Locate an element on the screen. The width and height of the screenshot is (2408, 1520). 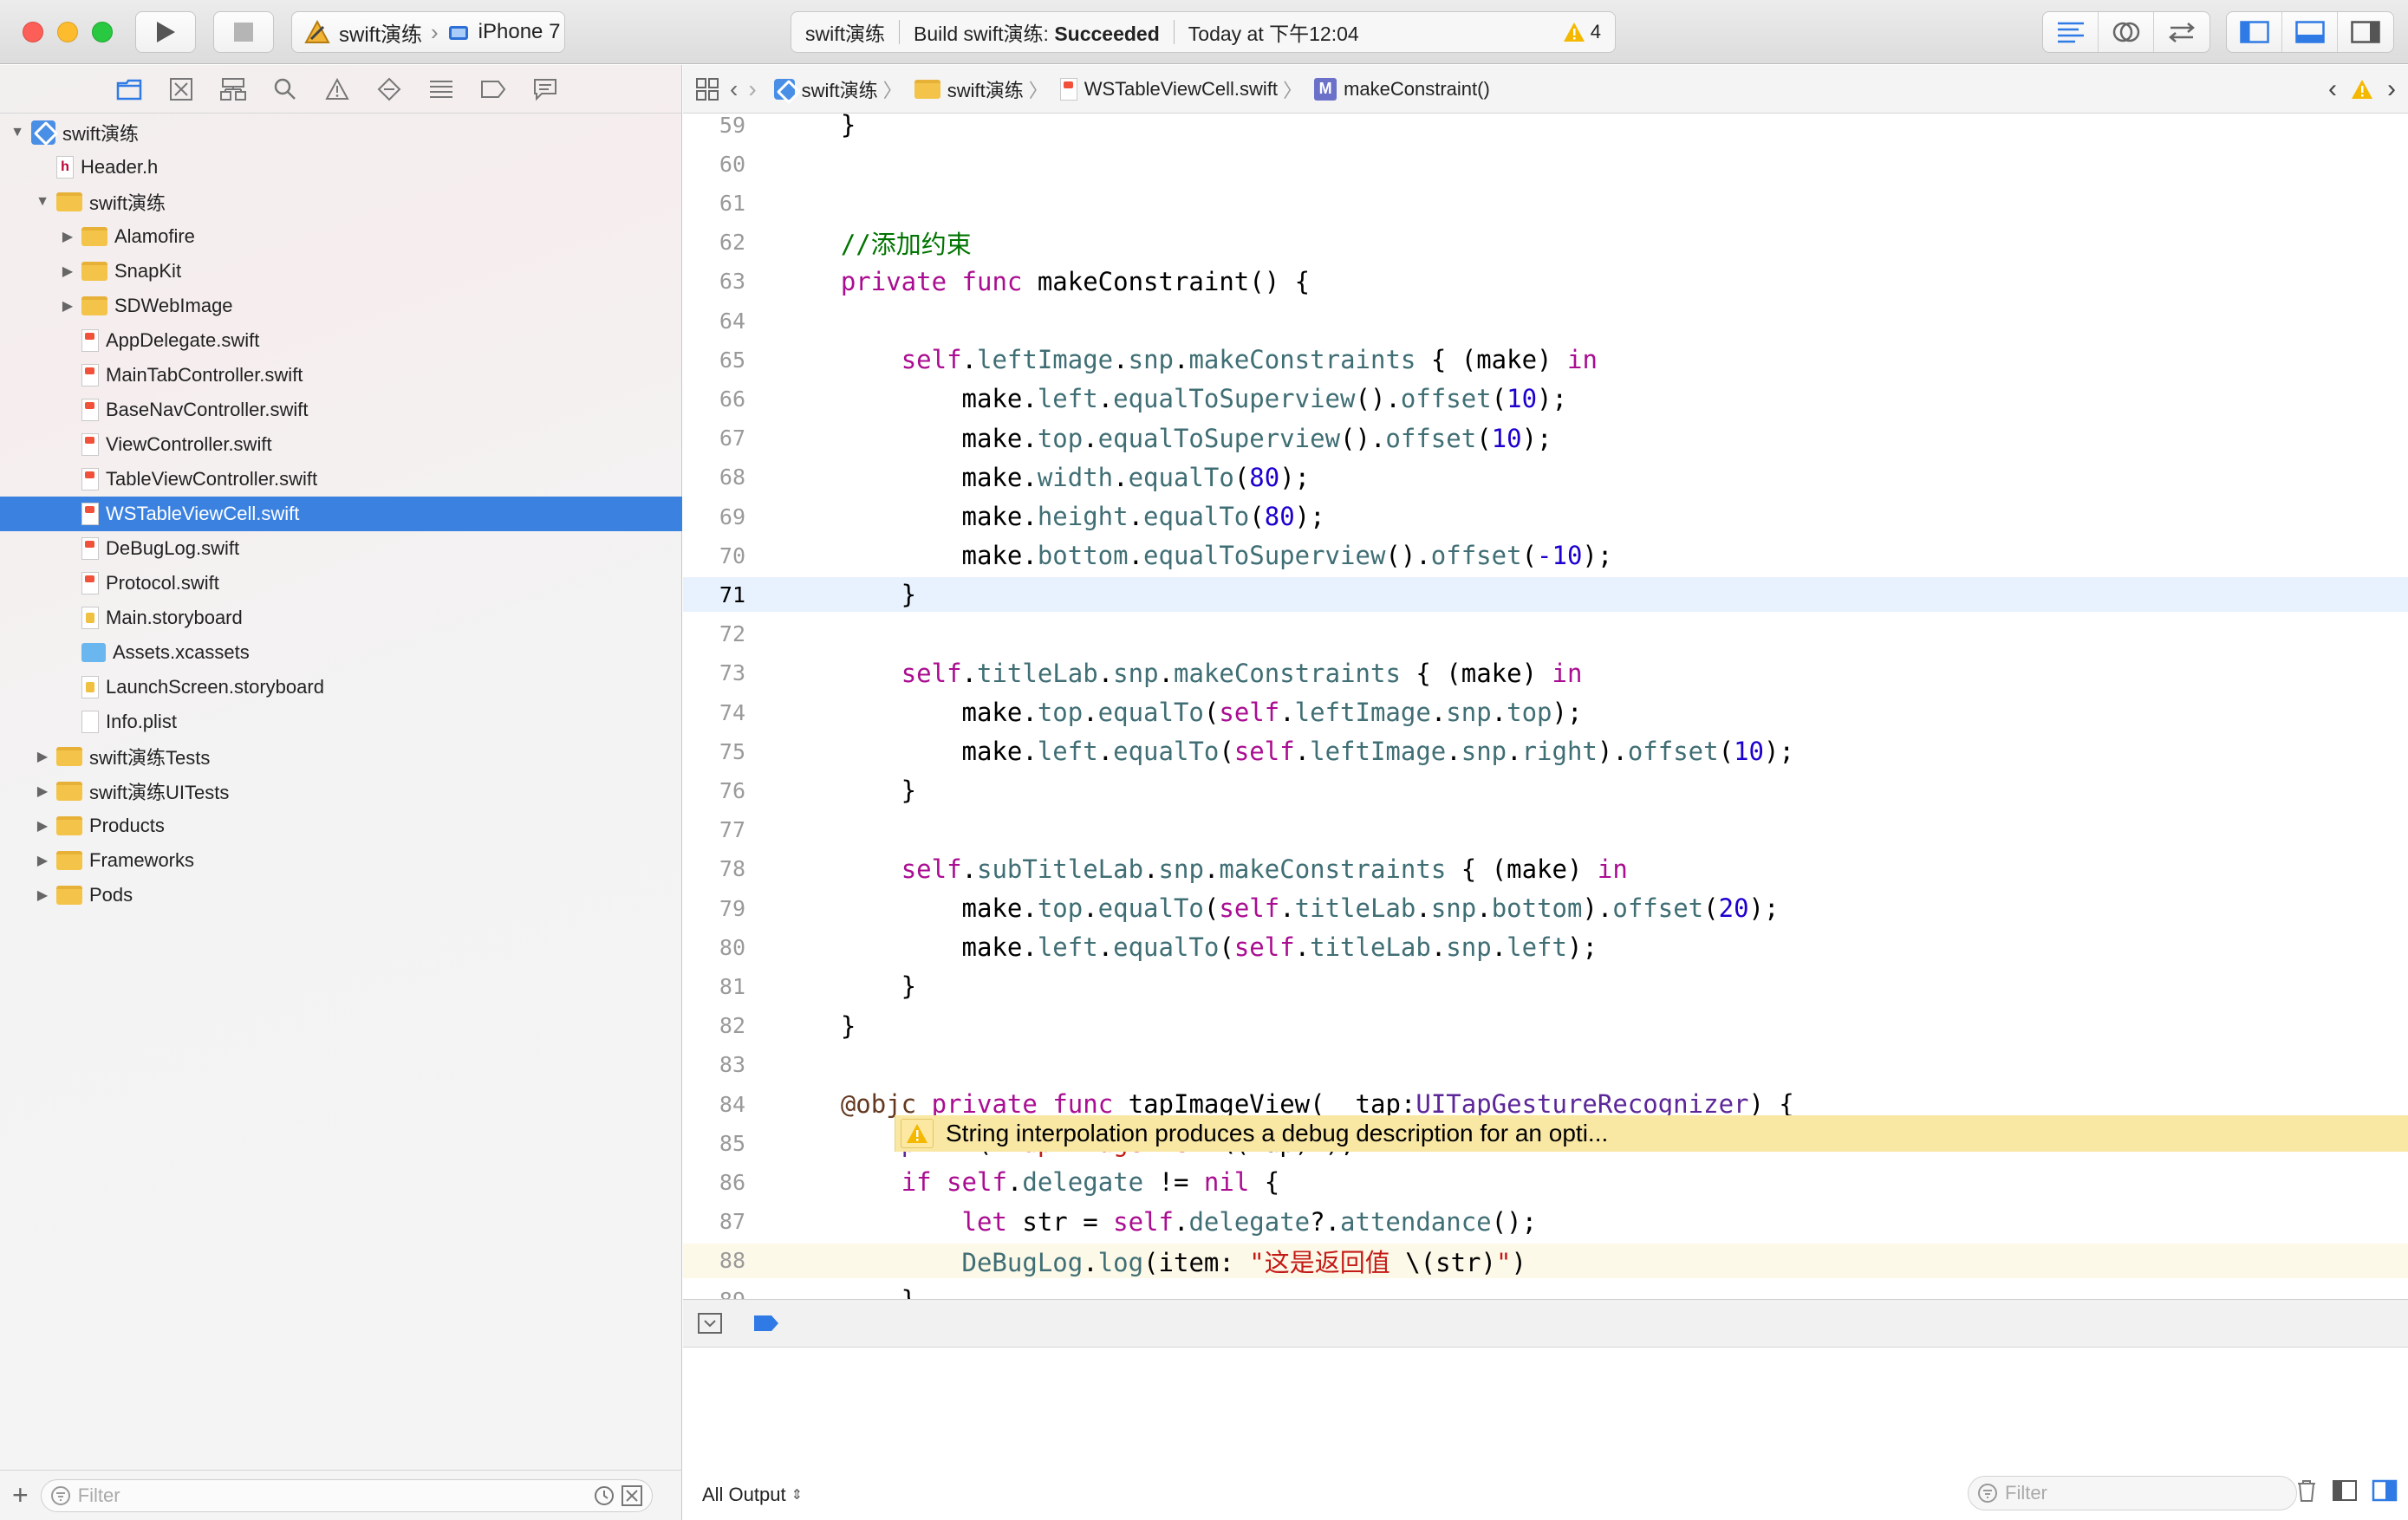
tree-row: WSTableViewCell.swift is located at coordinates (341, 514).